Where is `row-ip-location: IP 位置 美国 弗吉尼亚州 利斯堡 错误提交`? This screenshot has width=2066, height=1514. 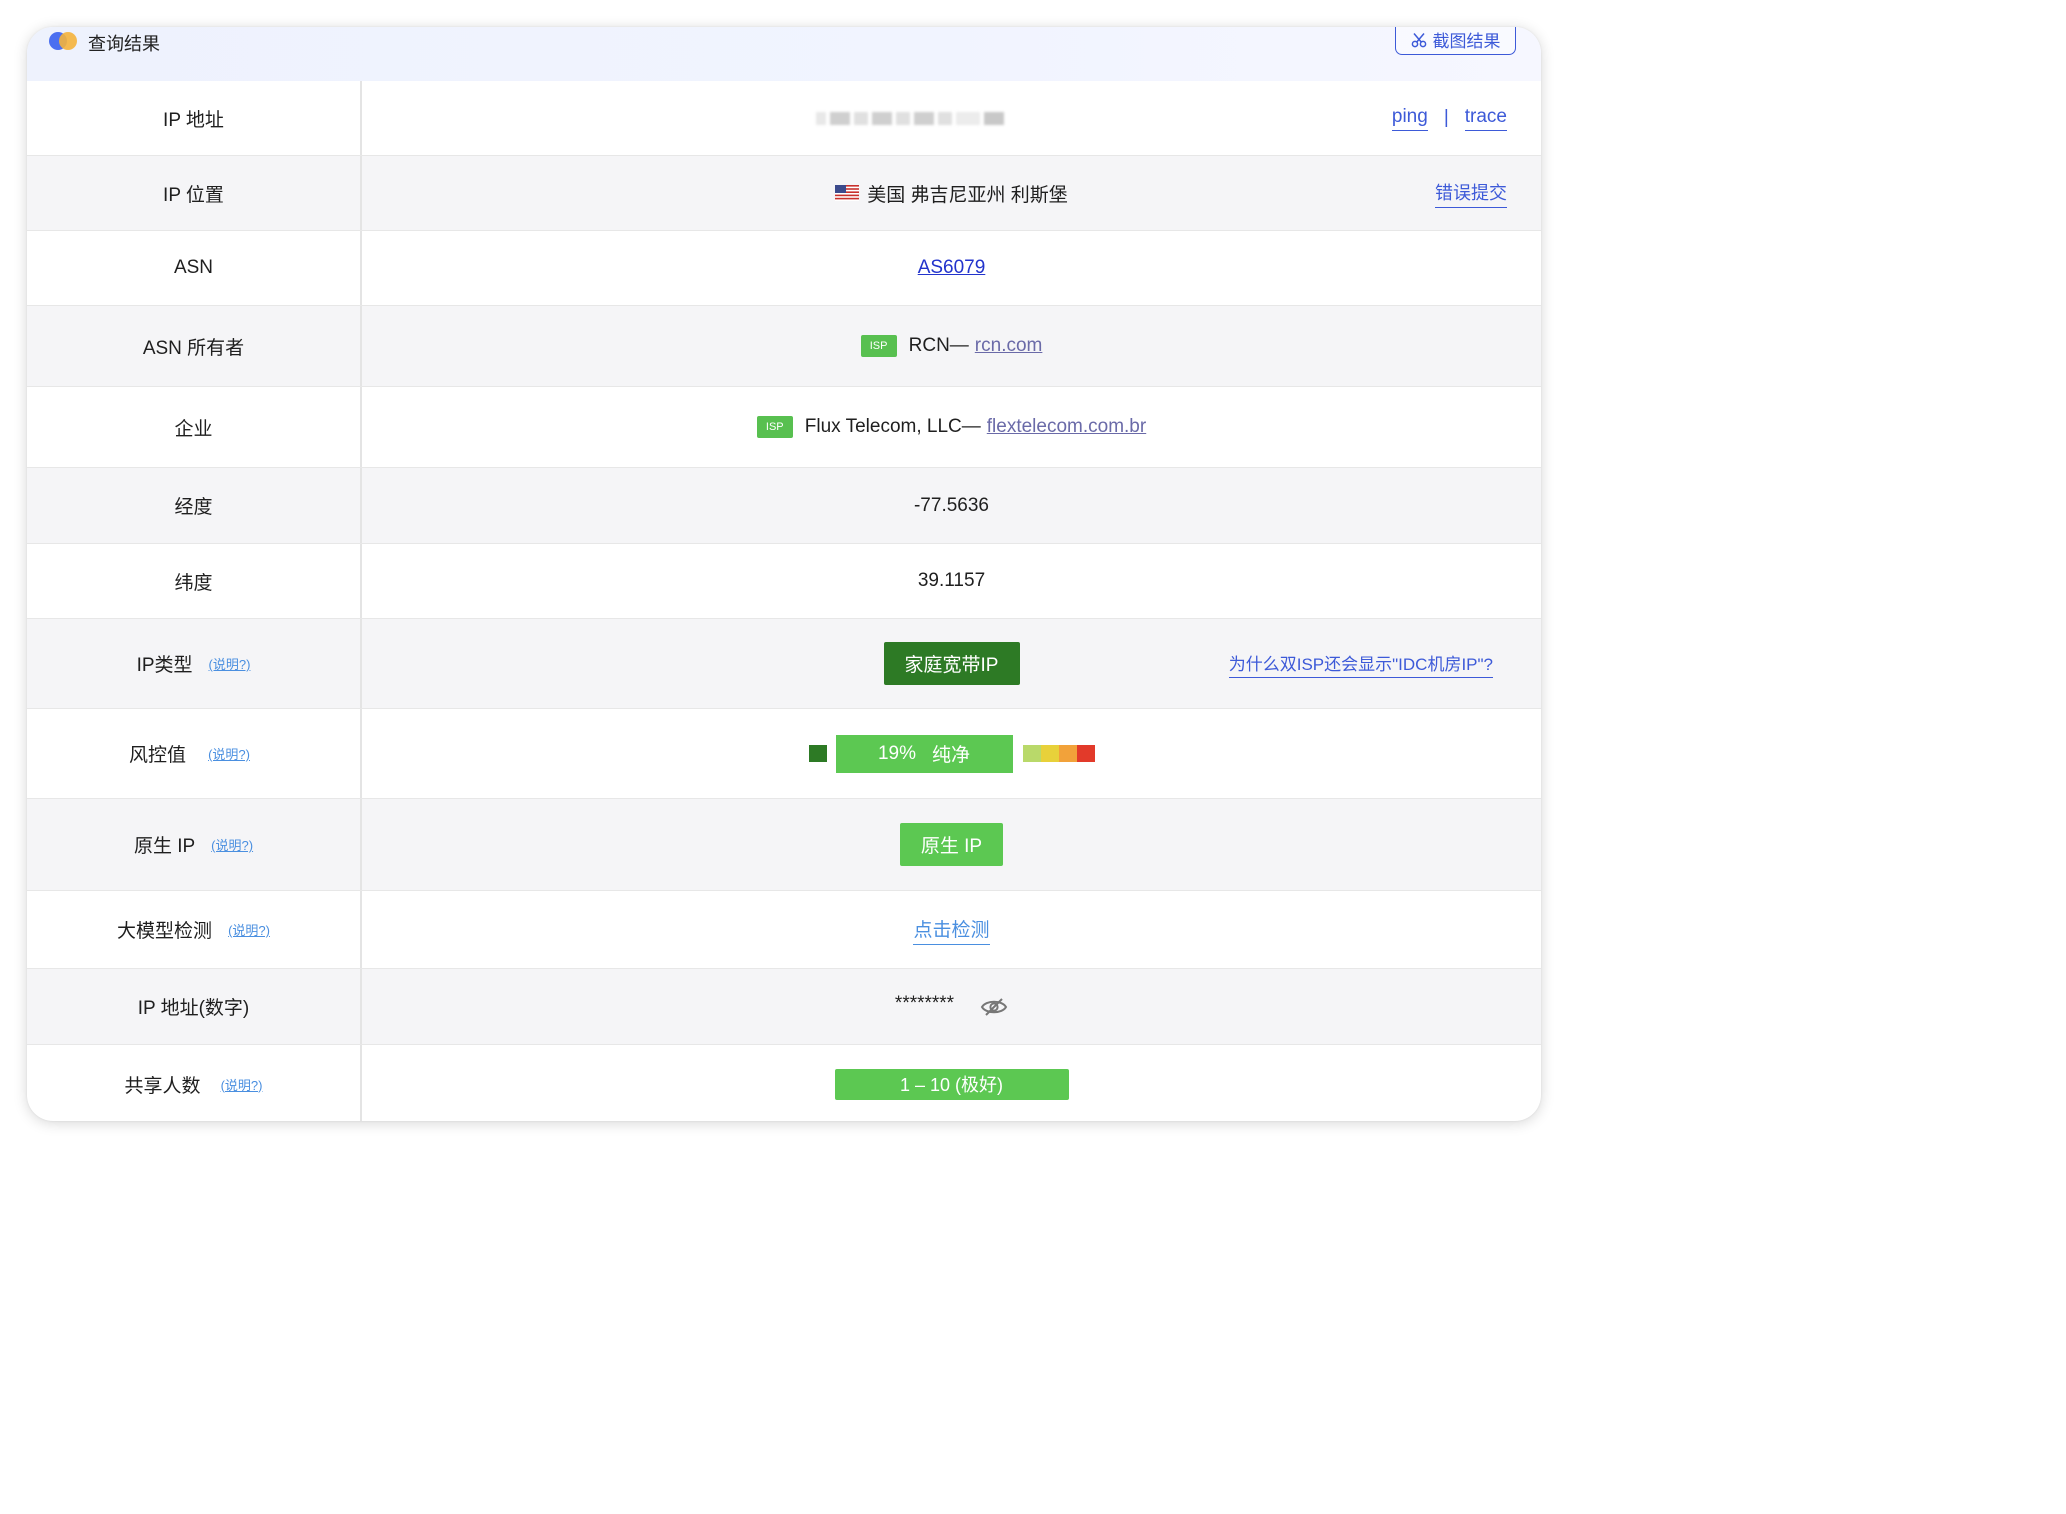
row-ip-location: IP 位置 美国 弗吉尼亚州 利斯堡 错误提交 is located at coordinates (784, 193).